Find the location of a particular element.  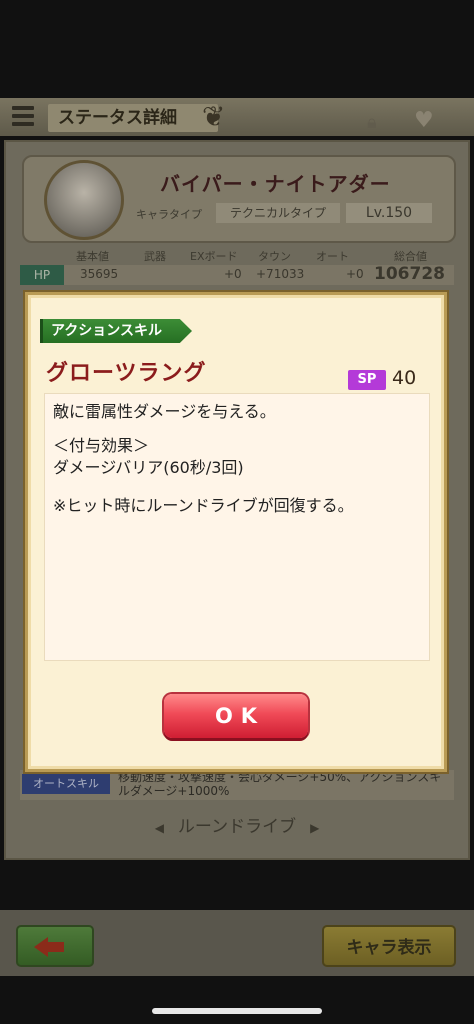

hp-row: HP 35695 +0 +71033 +0 106728 is located at coordinates (237, 274).